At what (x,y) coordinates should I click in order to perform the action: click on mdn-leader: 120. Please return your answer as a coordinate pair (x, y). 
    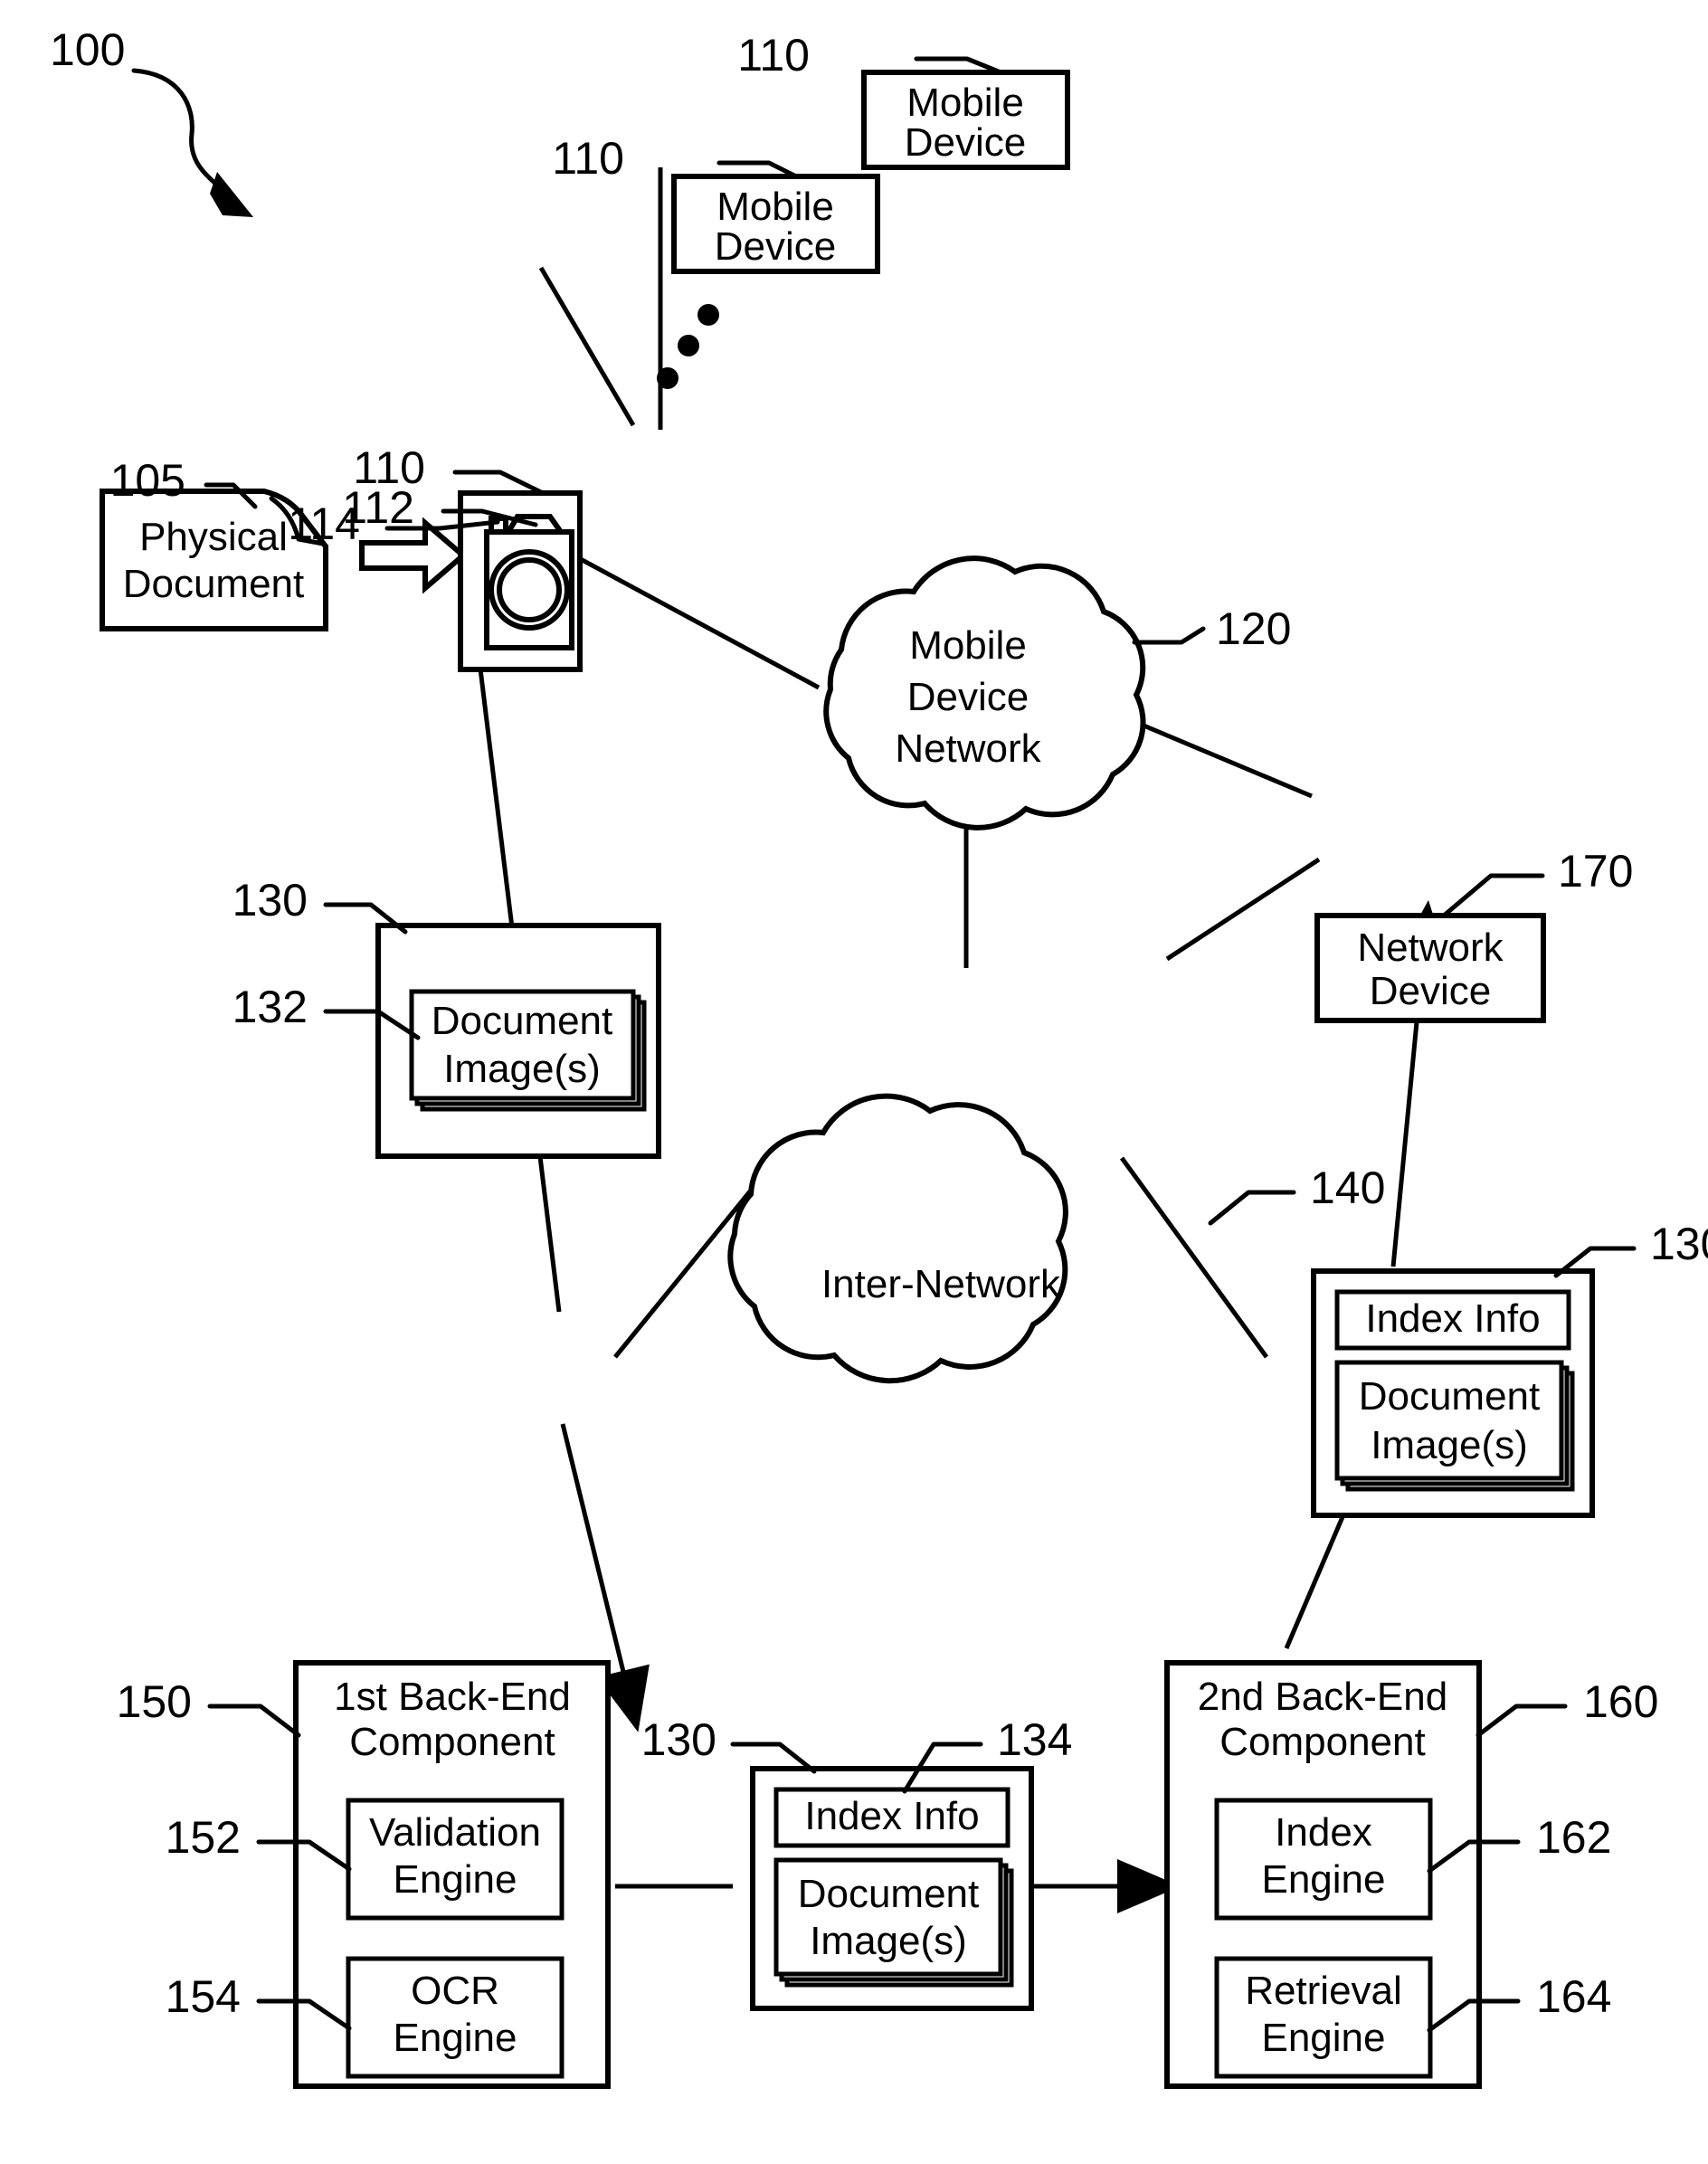
    Looking at the image, I should click on (1211, 628).